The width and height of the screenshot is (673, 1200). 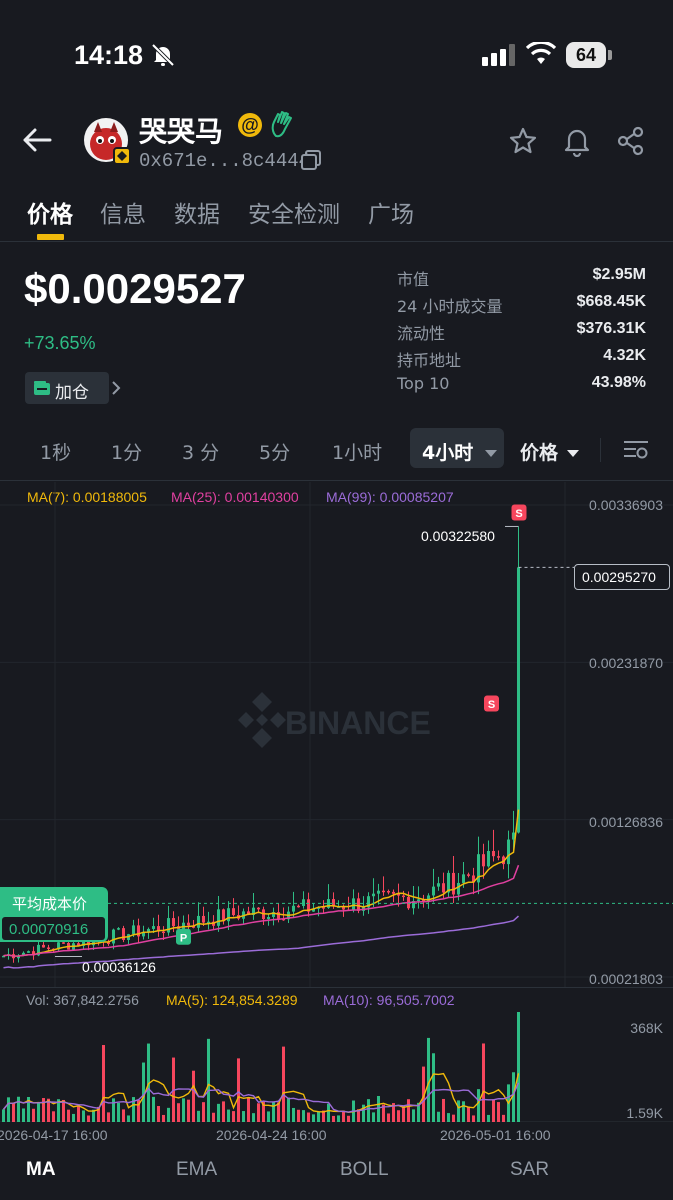 What do you see at coordinates (523, 143) in the screenshot?
I see `favorite-star-icon` at bounding box center [523, 143].